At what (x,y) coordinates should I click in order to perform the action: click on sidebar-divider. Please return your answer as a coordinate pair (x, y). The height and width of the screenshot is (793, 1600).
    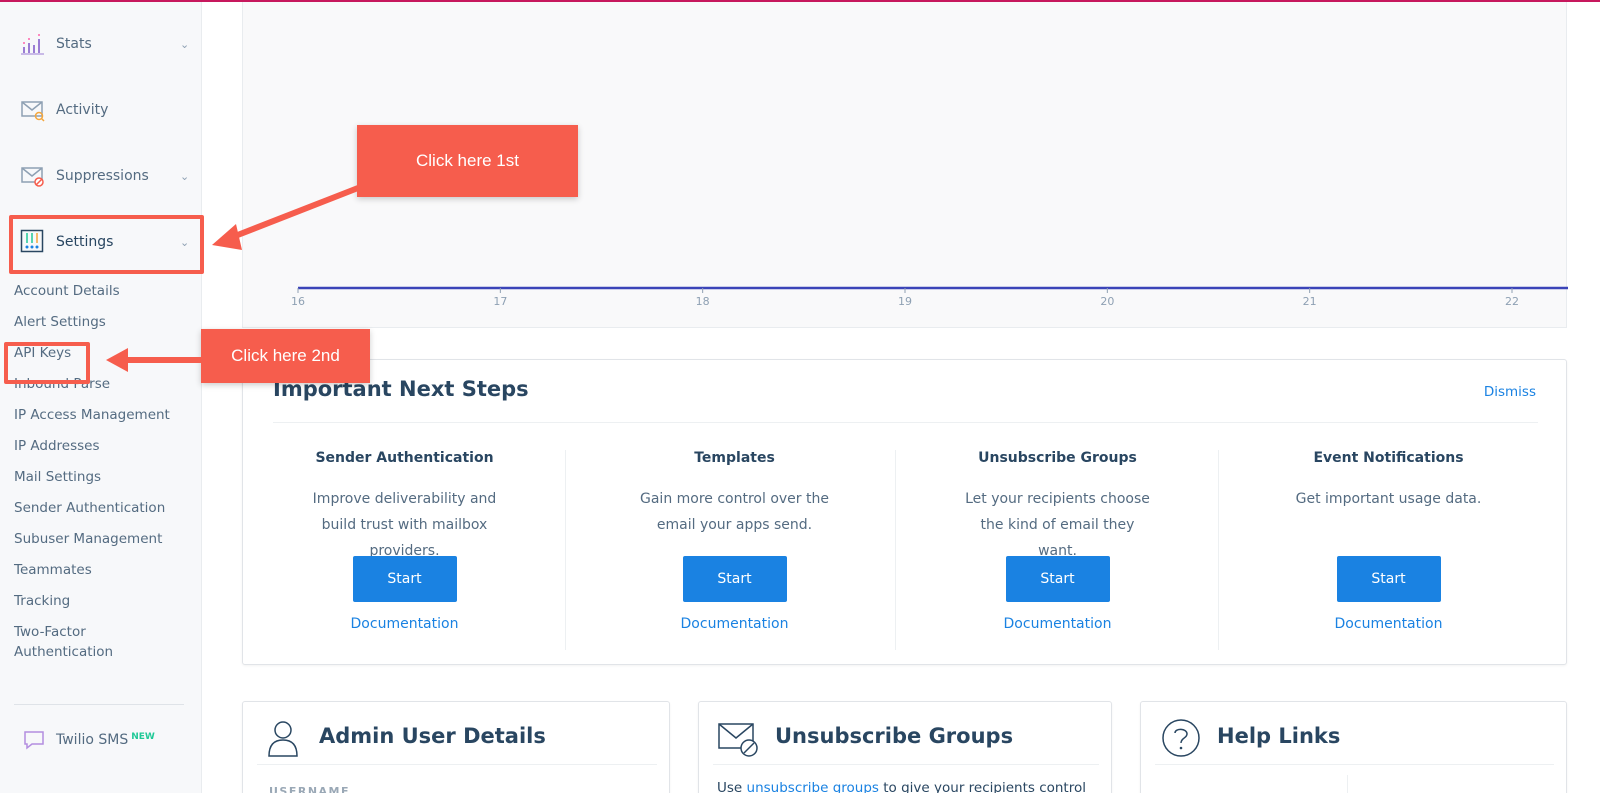
    Looking at the image, I should click on (99, 704).